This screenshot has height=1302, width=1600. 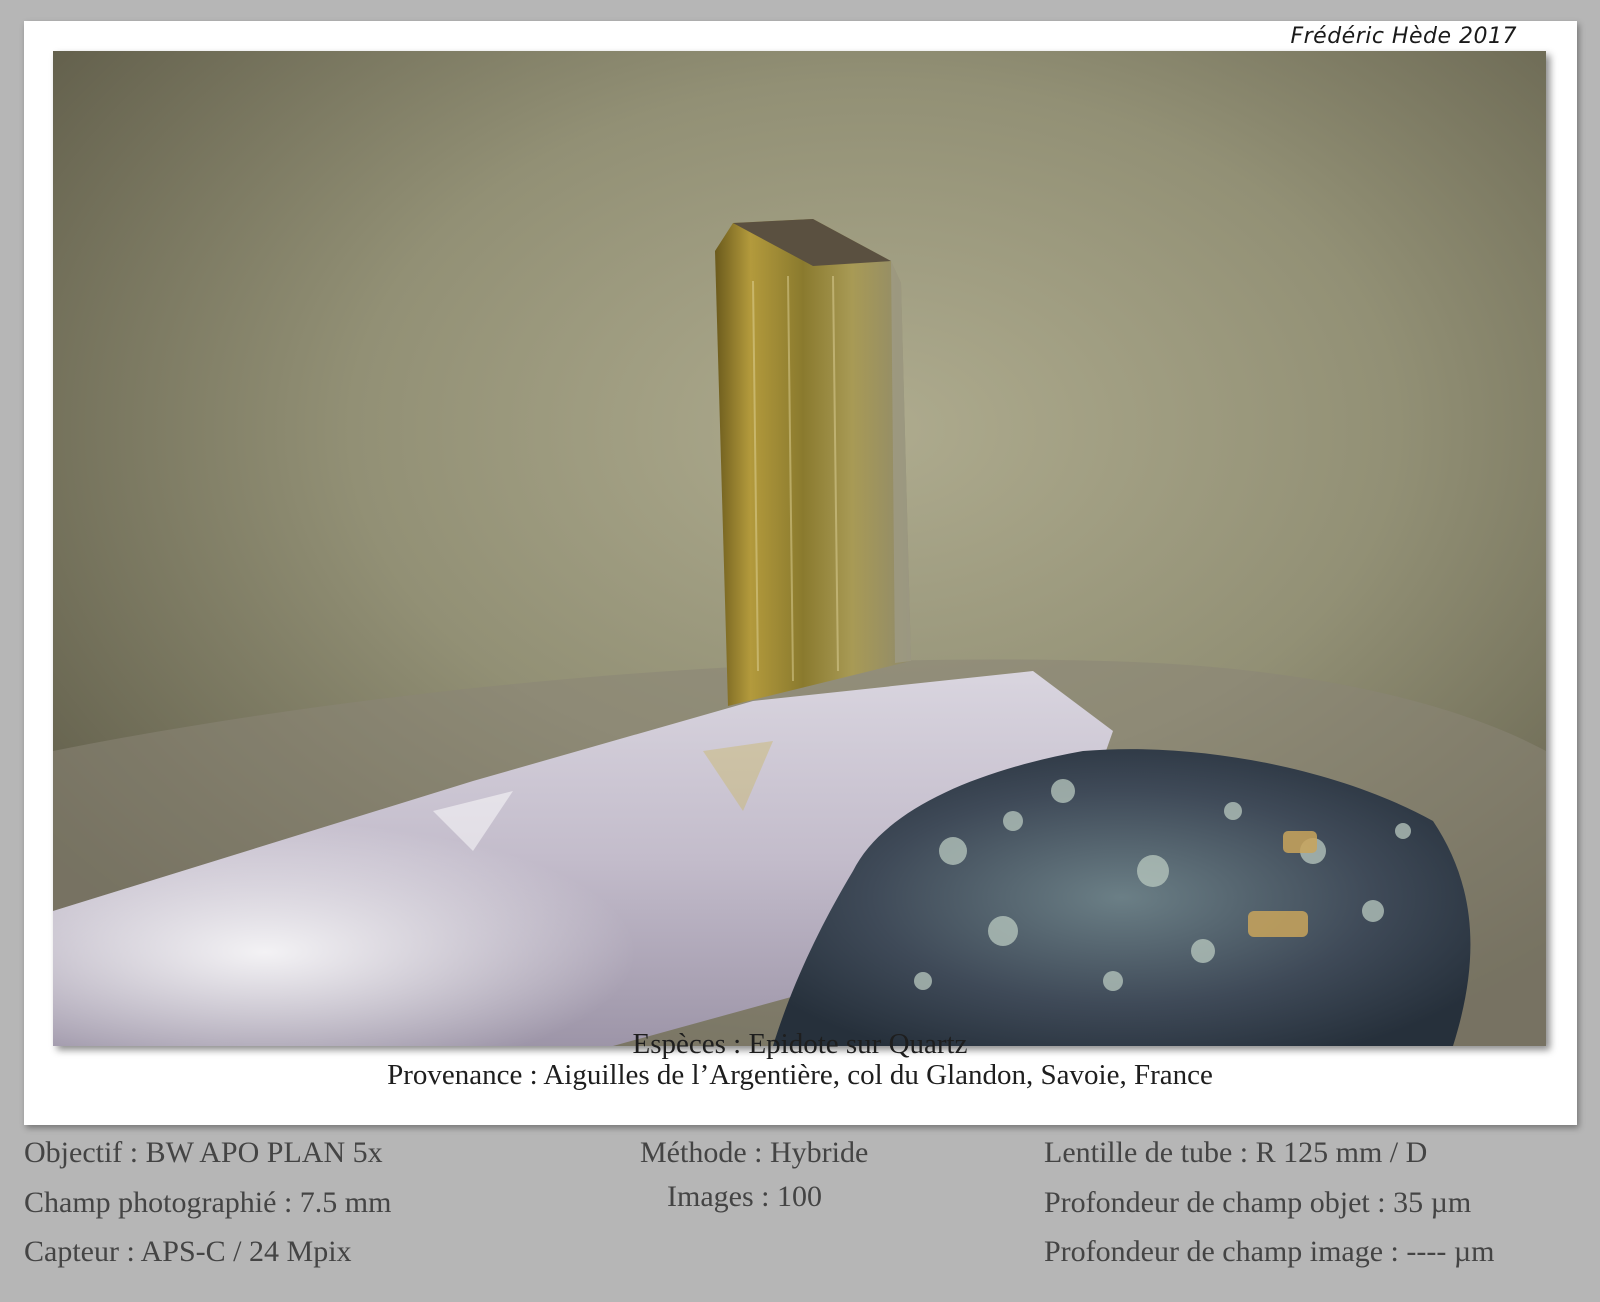 I want to click on spec-sensor: Capteur : APS-C / 24 Mpix, so click(x=188, y=1251).